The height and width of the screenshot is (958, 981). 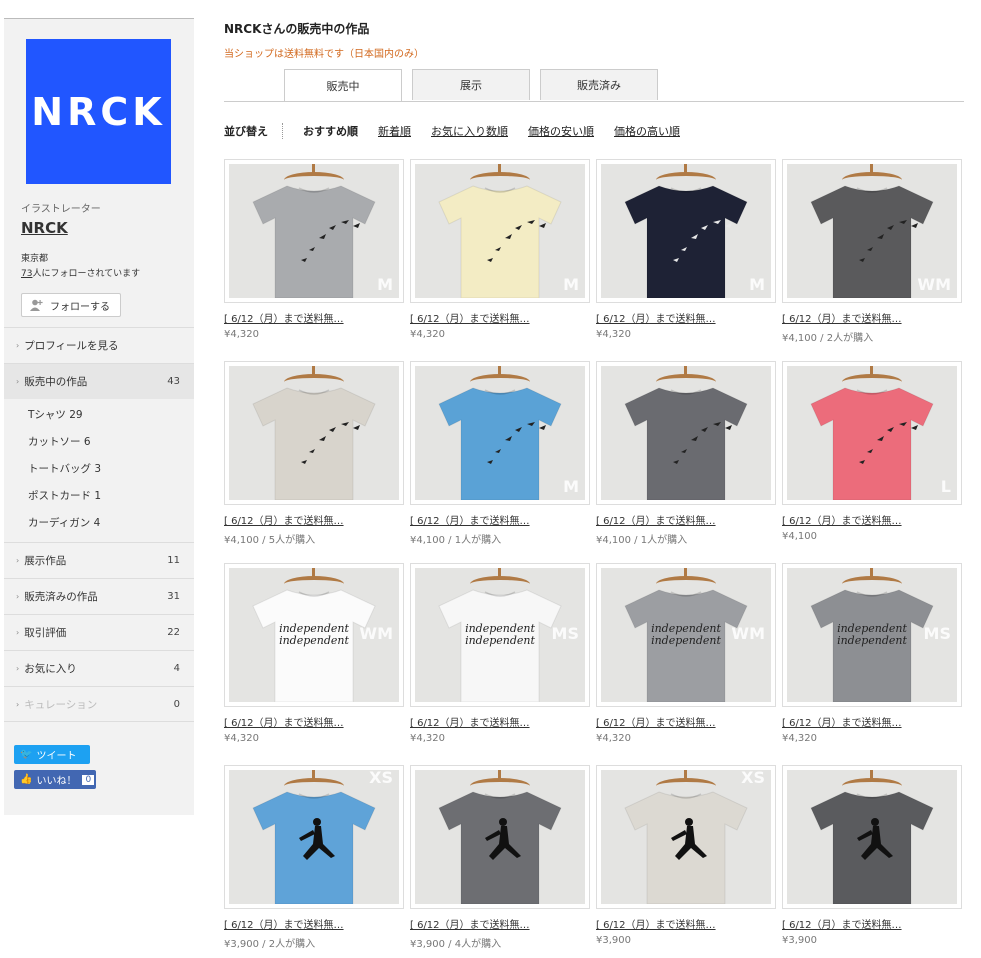 What do you see at coordinates (343, 85) in the screenshot?
I see `tab-on-sale: 販売中` at bounding box center [343, 85].